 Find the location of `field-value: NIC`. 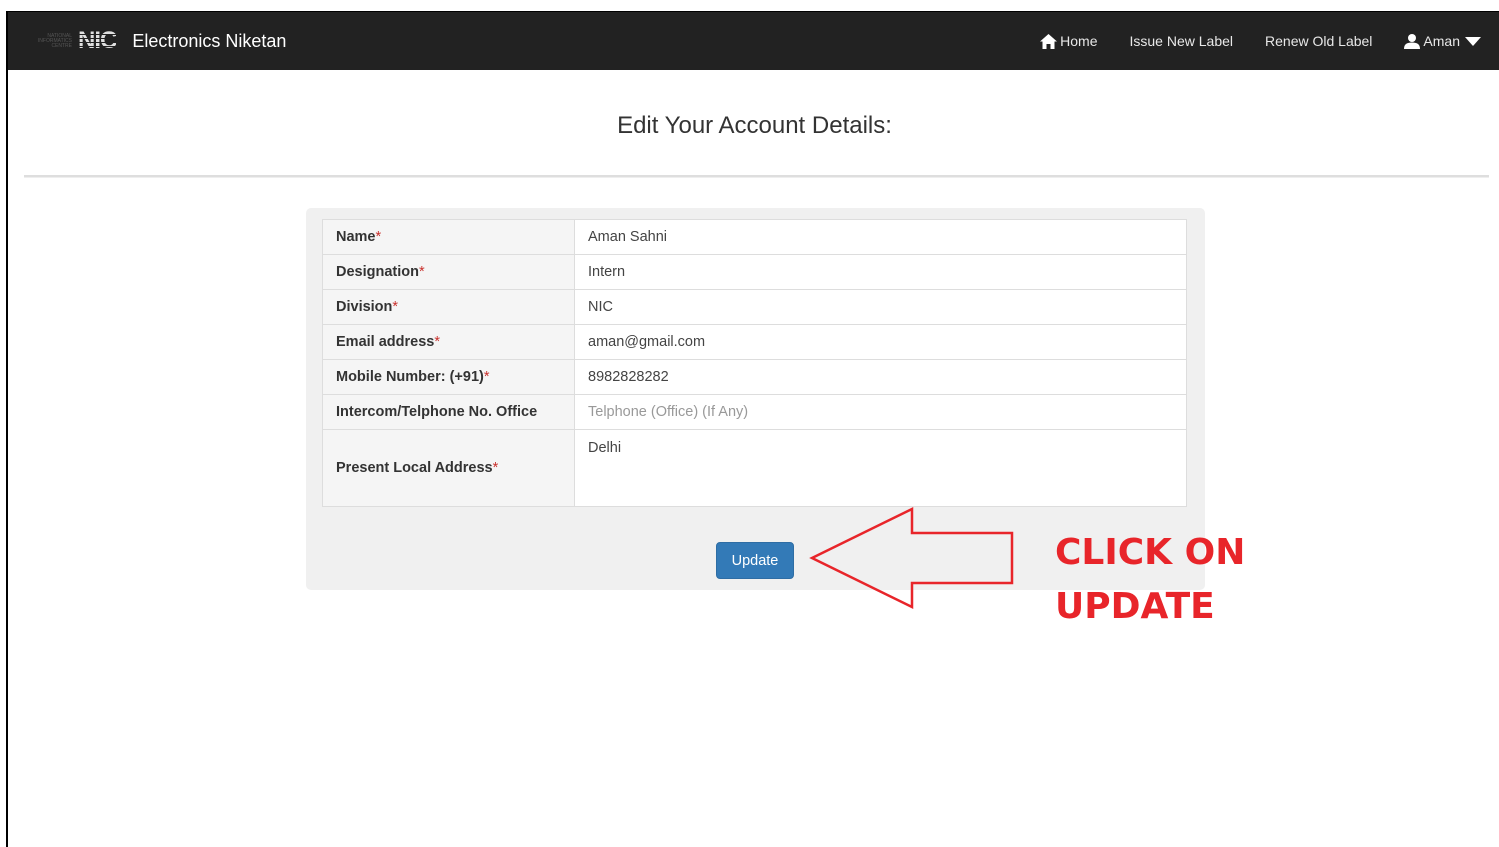

field-value: NIC is located at coordinates (600, 307).